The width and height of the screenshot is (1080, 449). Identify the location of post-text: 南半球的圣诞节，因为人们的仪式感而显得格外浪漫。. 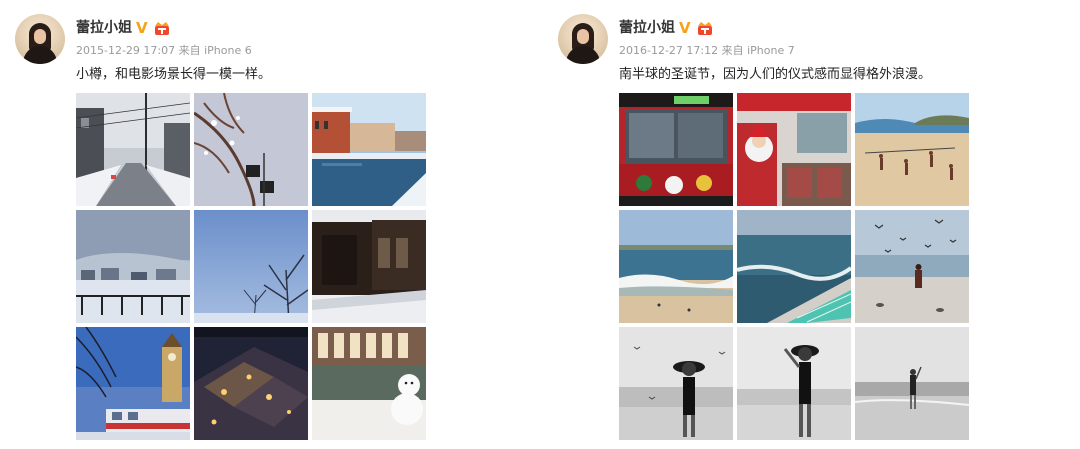
(775, 74).